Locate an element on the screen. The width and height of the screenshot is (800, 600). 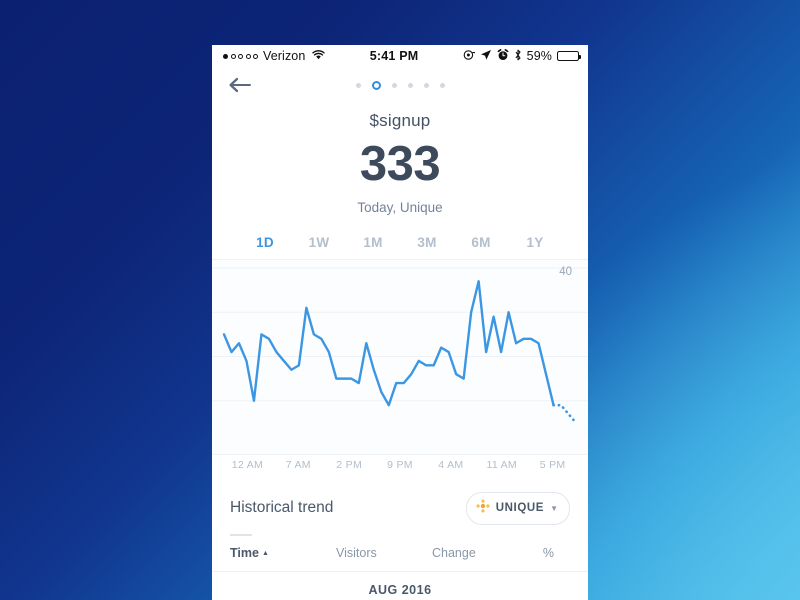
range-tab-1d: 1D is located at coordinates (265, 247).